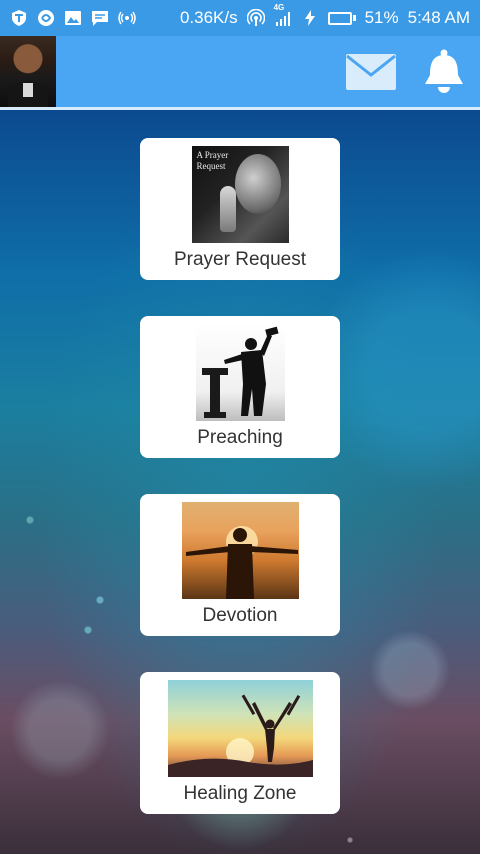  What do you see at coordinates (208, 17) in the screenshot?
I see `network-speed: 0.36K/s` at bounding box center [208, 17].